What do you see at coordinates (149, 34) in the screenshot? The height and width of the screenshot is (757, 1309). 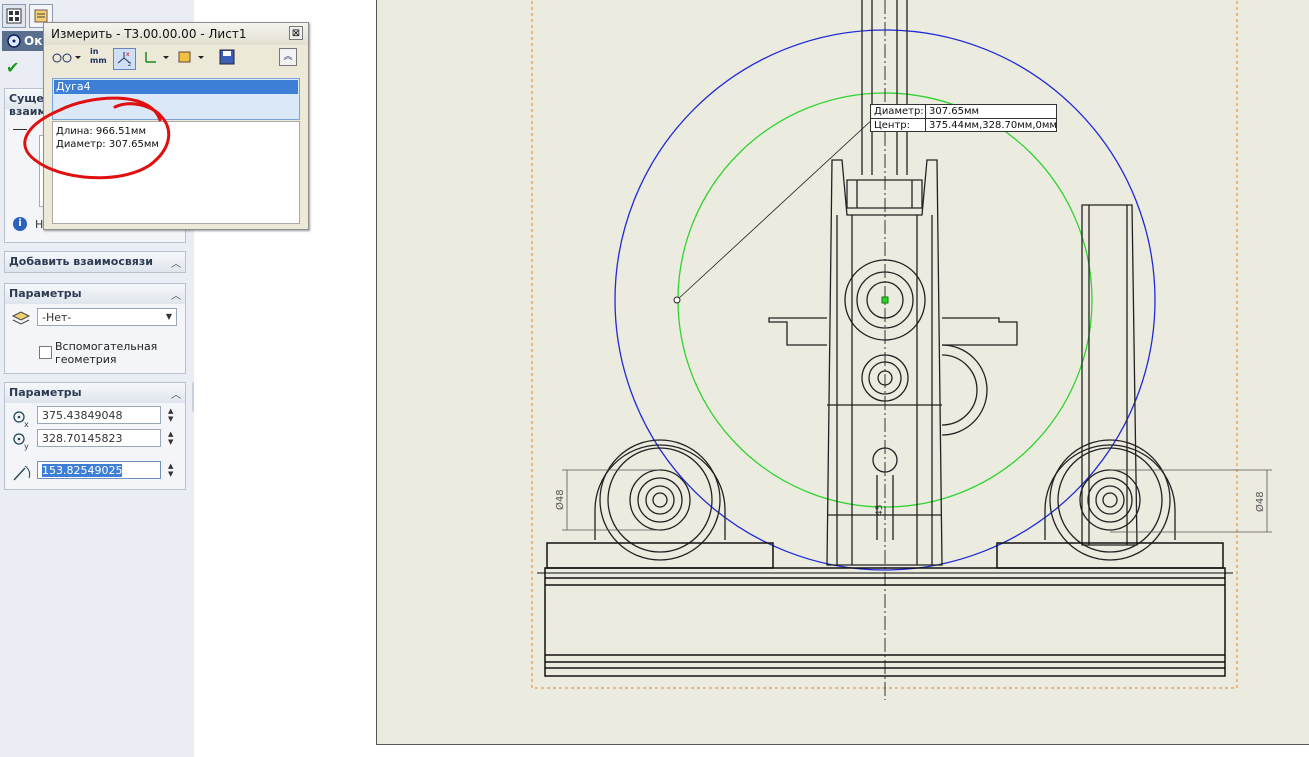 I see `measure-dialog-title: Измерить - Т3.00.00.00 - Лист1` at bounding box center [149, 34].